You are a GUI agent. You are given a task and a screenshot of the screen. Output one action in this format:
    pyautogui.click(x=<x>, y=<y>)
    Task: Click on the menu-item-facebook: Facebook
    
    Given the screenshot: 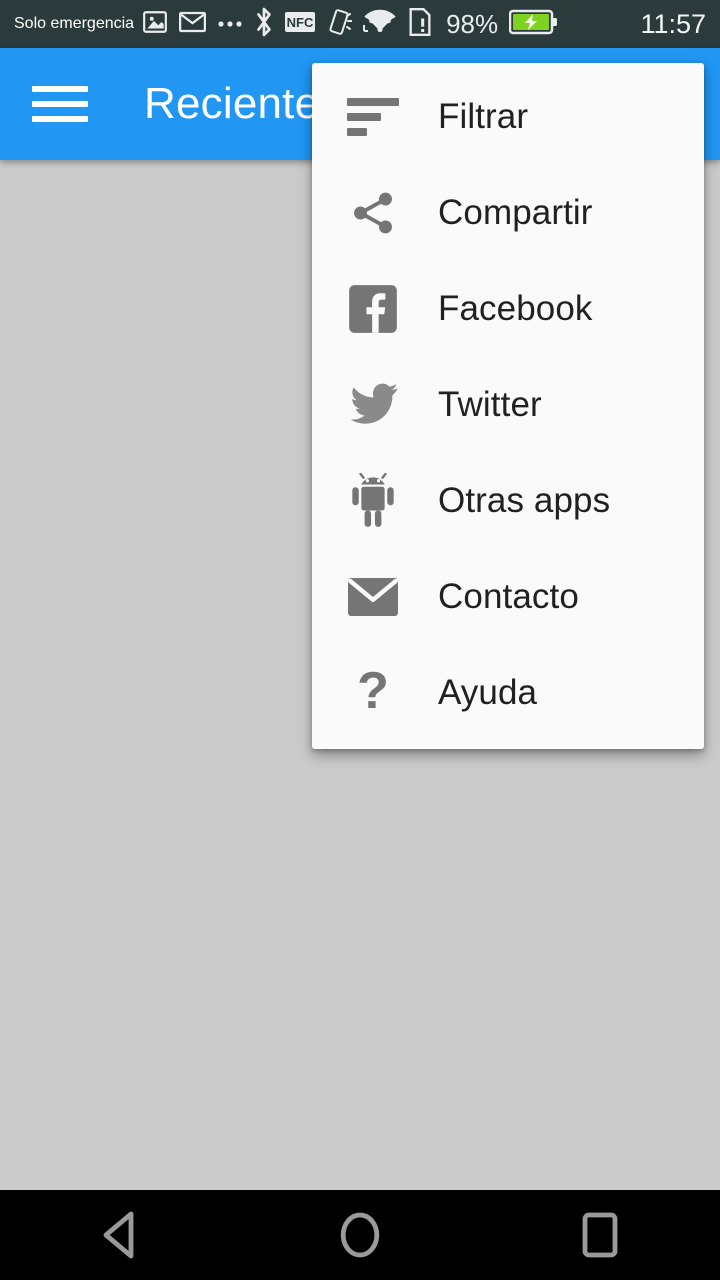 What is the action you would take?
    pyautogui.click(x=508, y=309)
    